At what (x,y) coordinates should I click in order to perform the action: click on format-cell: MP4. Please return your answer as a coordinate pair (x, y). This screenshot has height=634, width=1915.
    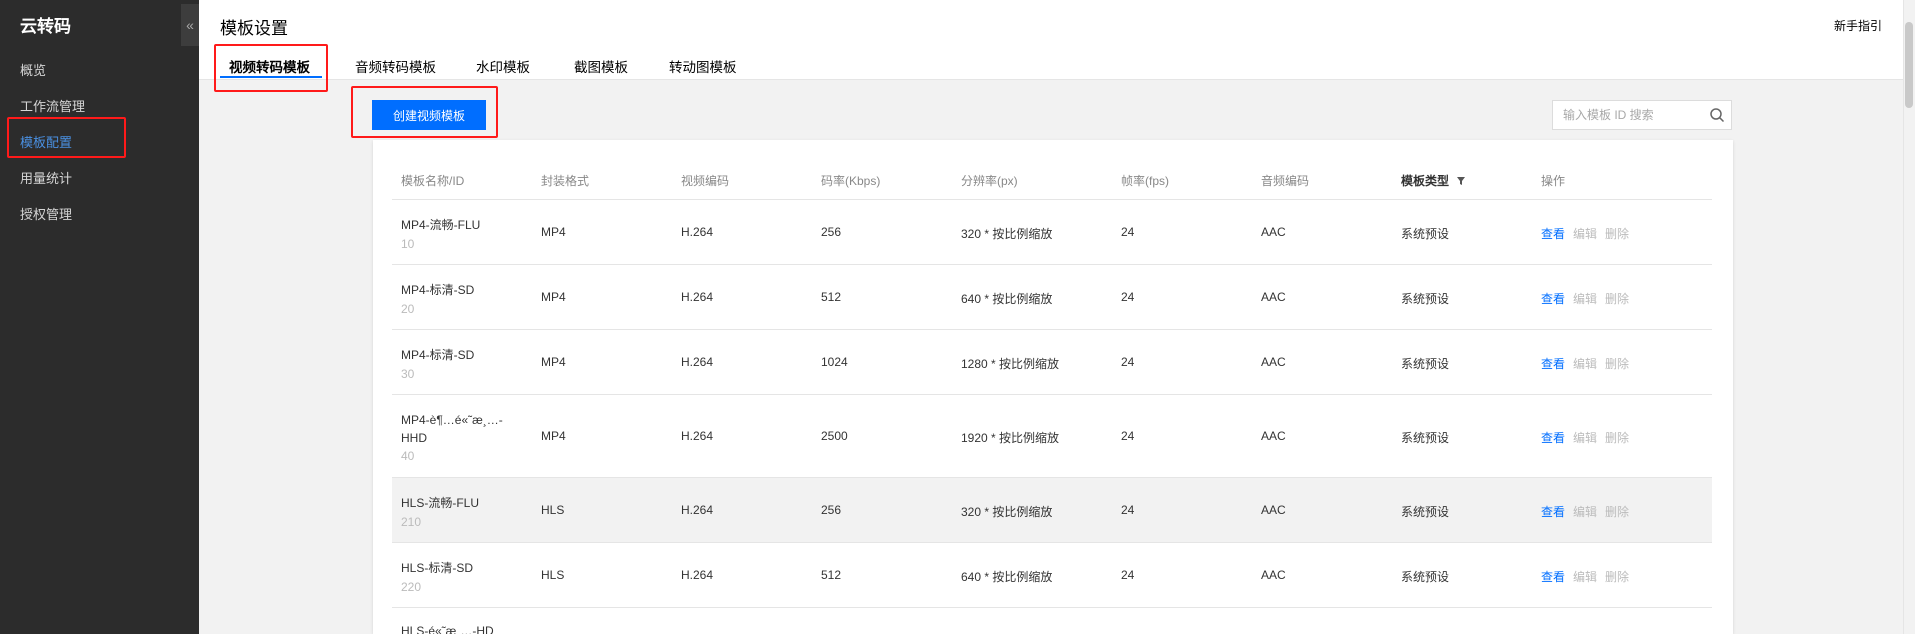
    Looking at the image, I should click on (553, 436).